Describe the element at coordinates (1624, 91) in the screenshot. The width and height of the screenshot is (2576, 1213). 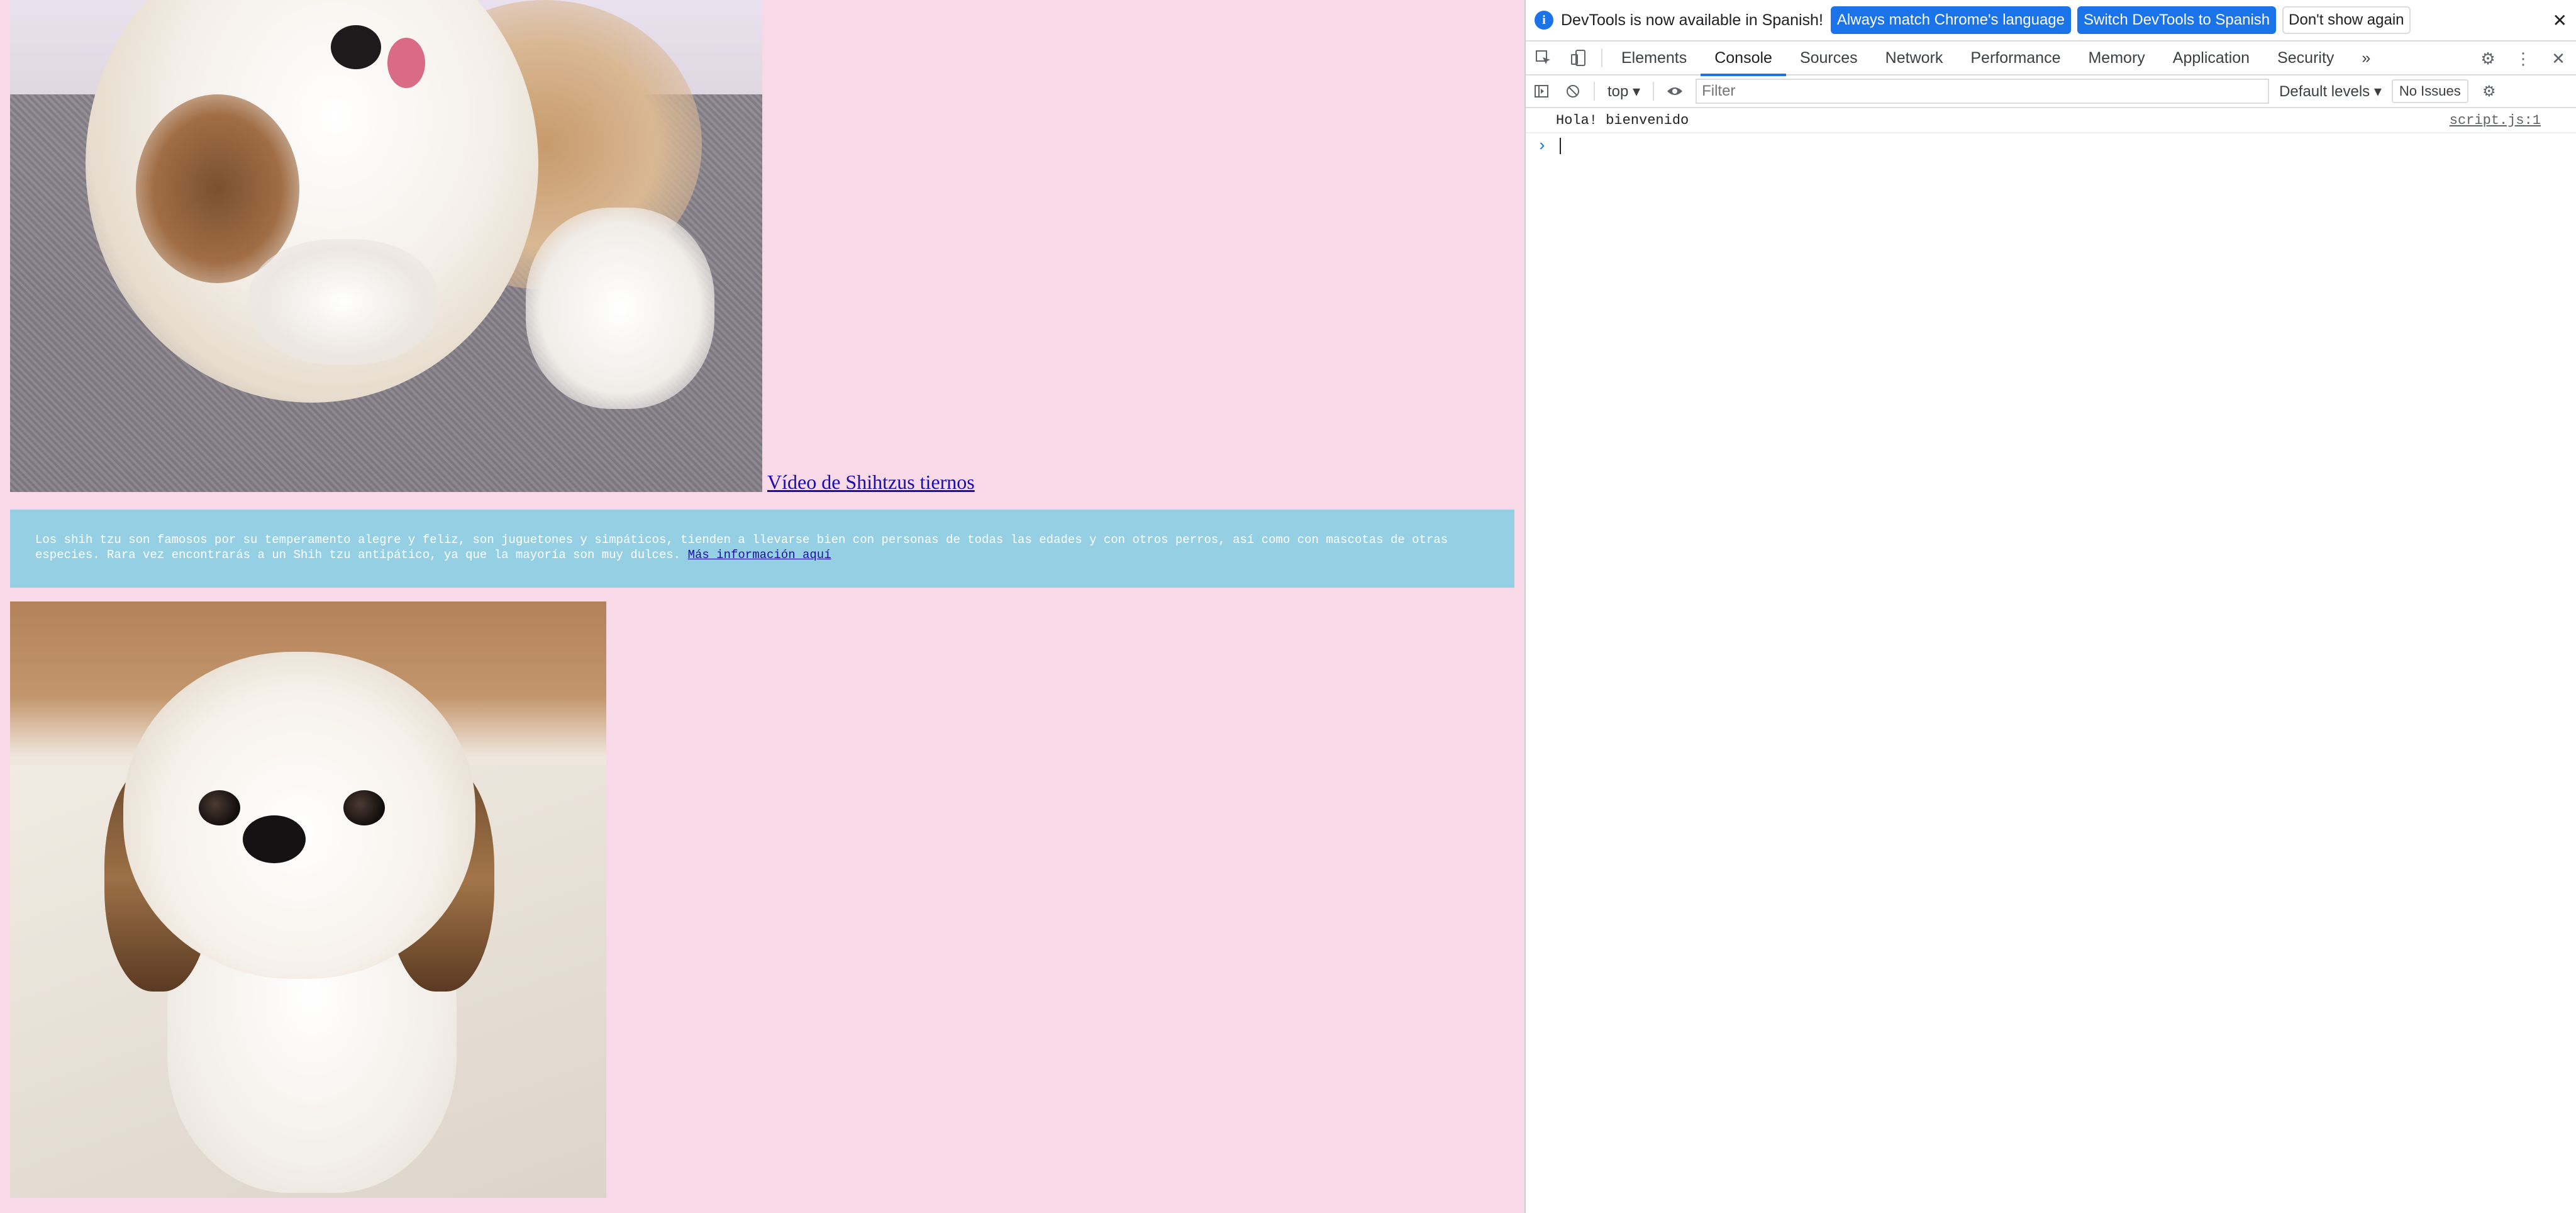
I see `context-selector: top ▾` at that location.